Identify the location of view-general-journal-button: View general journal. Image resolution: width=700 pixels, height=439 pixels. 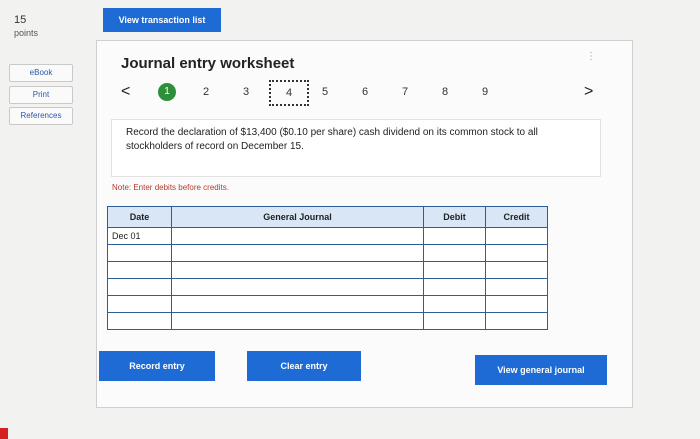
(541, 370).